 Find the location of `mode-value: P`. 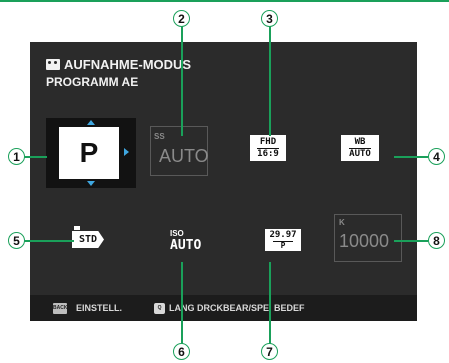

mode-value: P is located at coordinates (89, 153).